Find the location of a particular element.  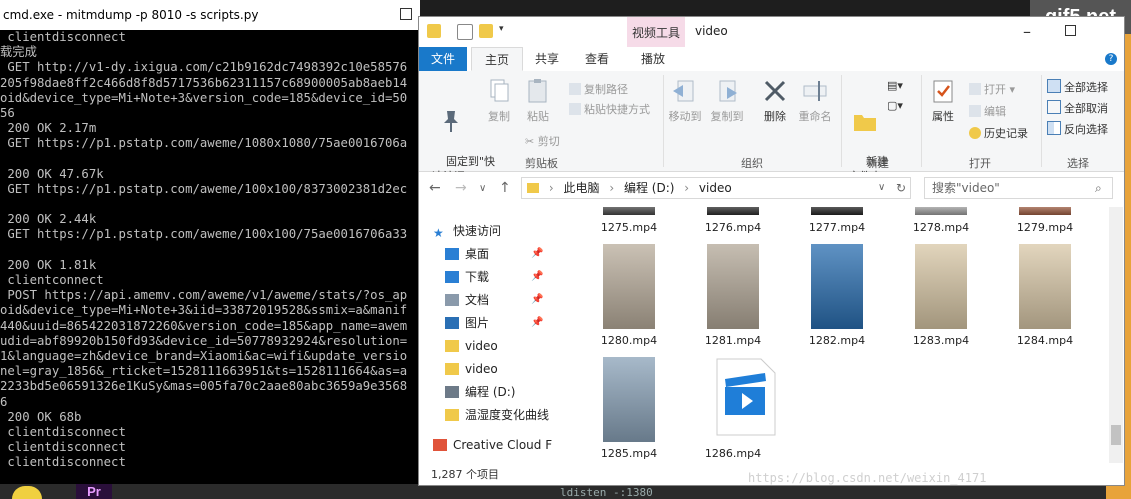

breadcrumb-video: video is located at coordinates (715, 188).